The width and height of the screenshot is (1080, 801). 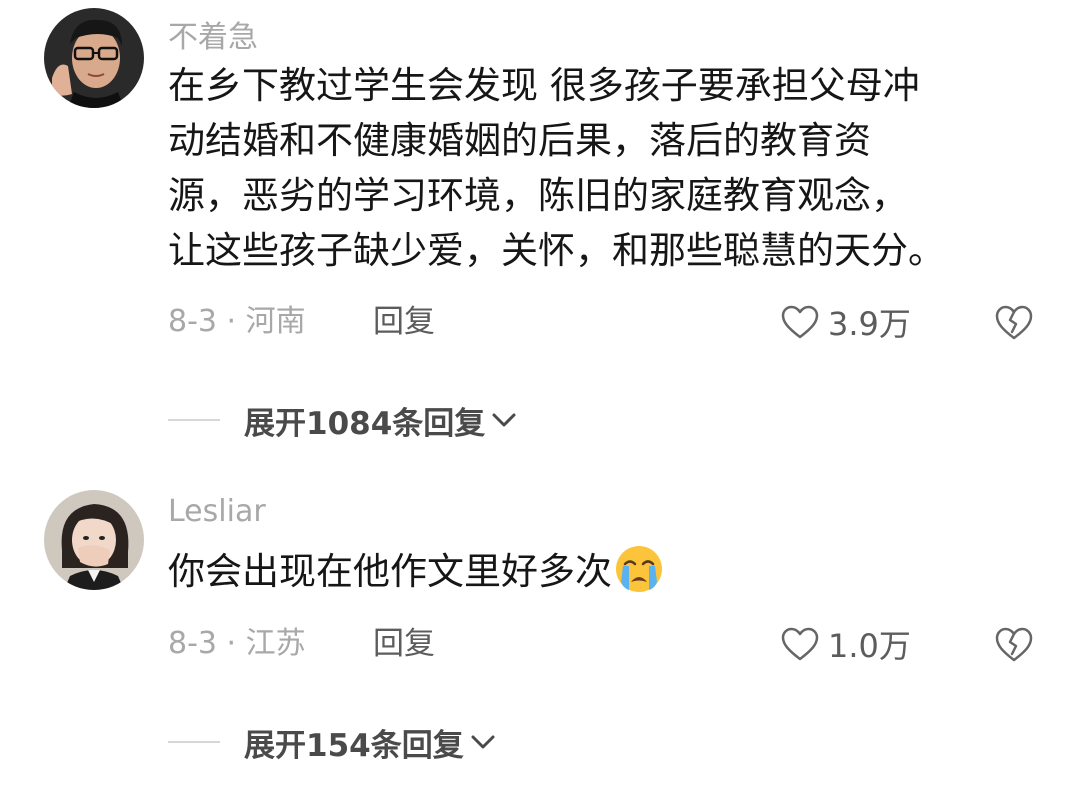 What do you see at coordinates (869, 324) in the screenshot?
I see `like-count: 3.9万` at bounding box center [869, 324].